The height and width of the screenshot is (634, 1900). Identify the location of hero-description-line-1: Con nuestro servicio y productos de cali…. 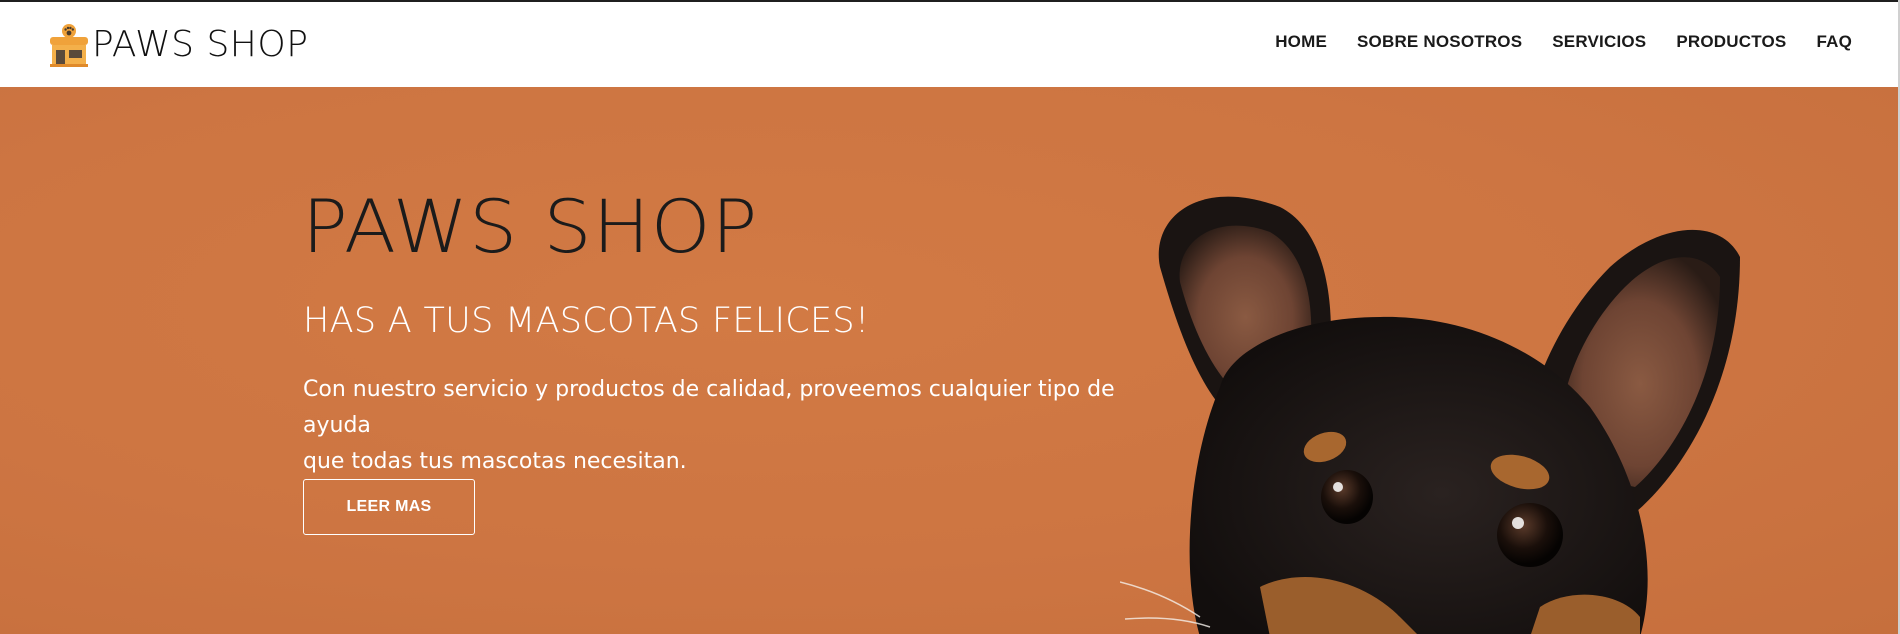
(709, 407).